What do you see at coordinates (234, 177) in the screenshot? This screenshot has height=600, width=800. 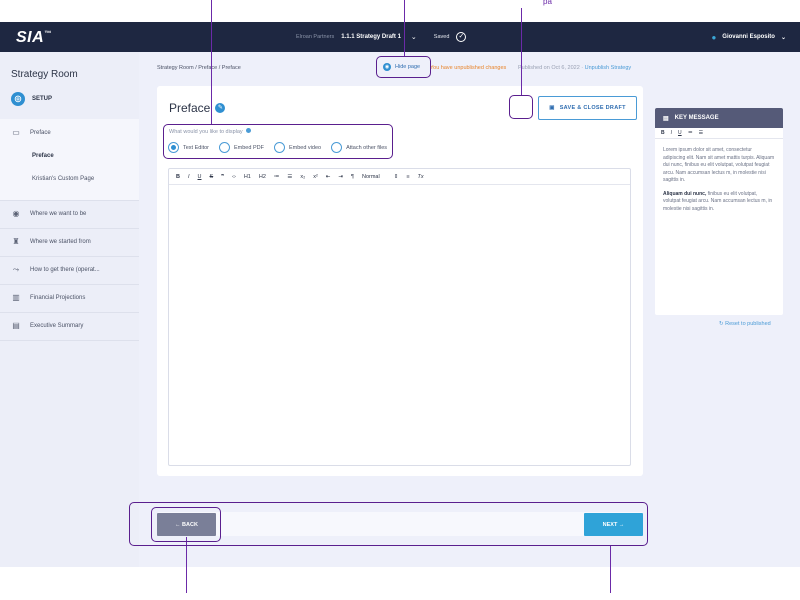 I see `code-button: ‹›` at bounding box center [234, 177].